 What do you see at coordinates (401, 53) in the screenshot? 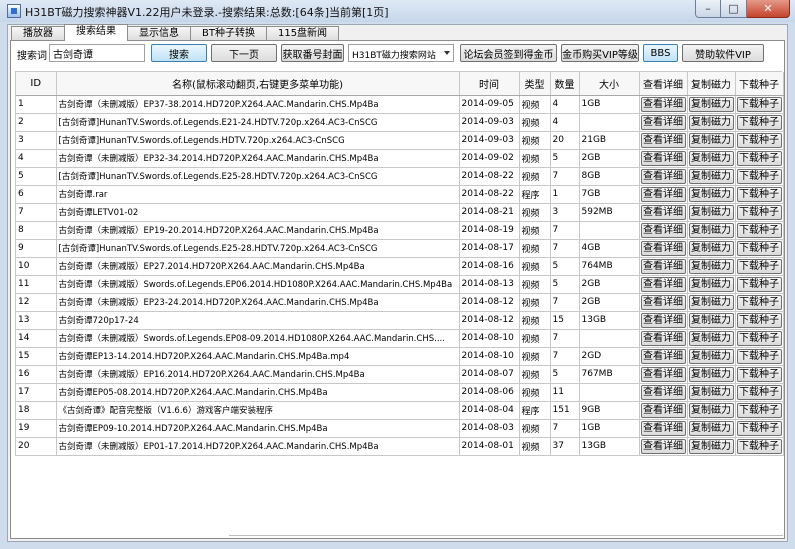
I see `site-select: H31BT磁力搜索网站` at bounding box center [401, 53].